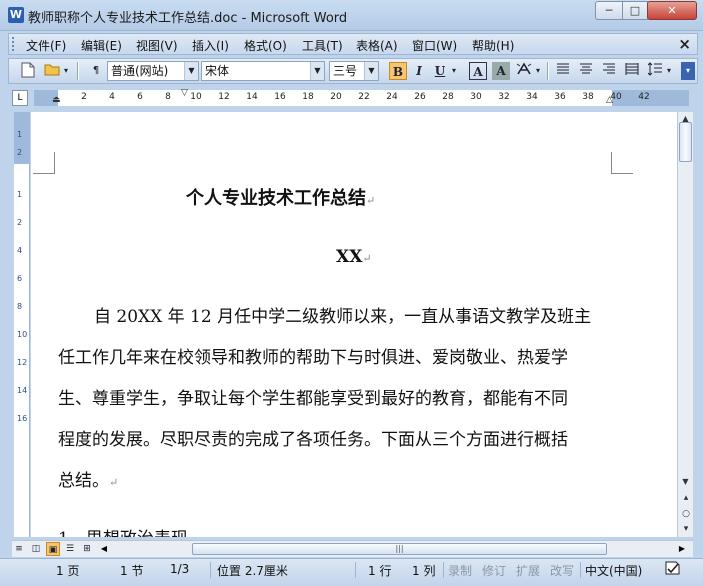 This screenshot has height=586, width=703. Describe the element at coordinates (688, 71) in the screenshot. I see `toolbar-options-icon: ▾` at that location.